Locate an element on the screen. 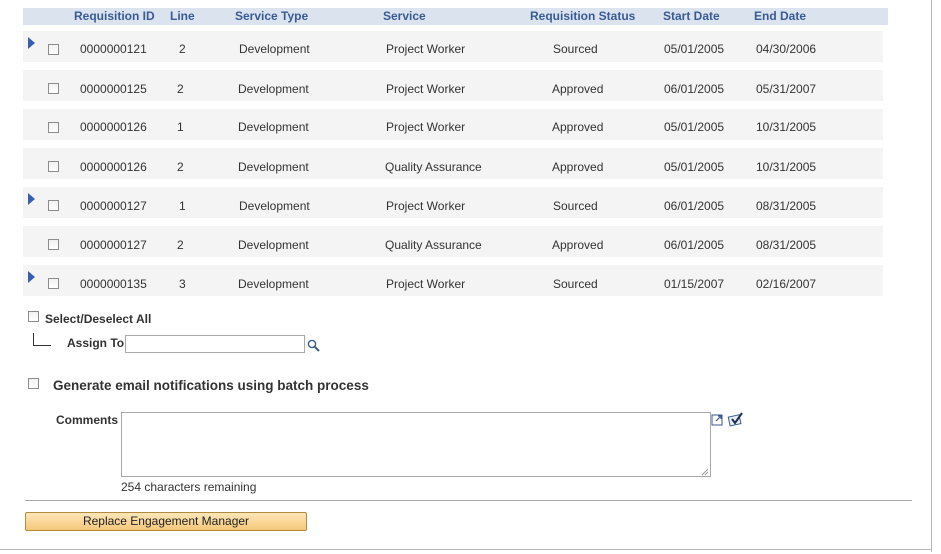 Image resolution: width=941 pixels, height=554 pixels. tree-connector is located at coordinates (42, 339).